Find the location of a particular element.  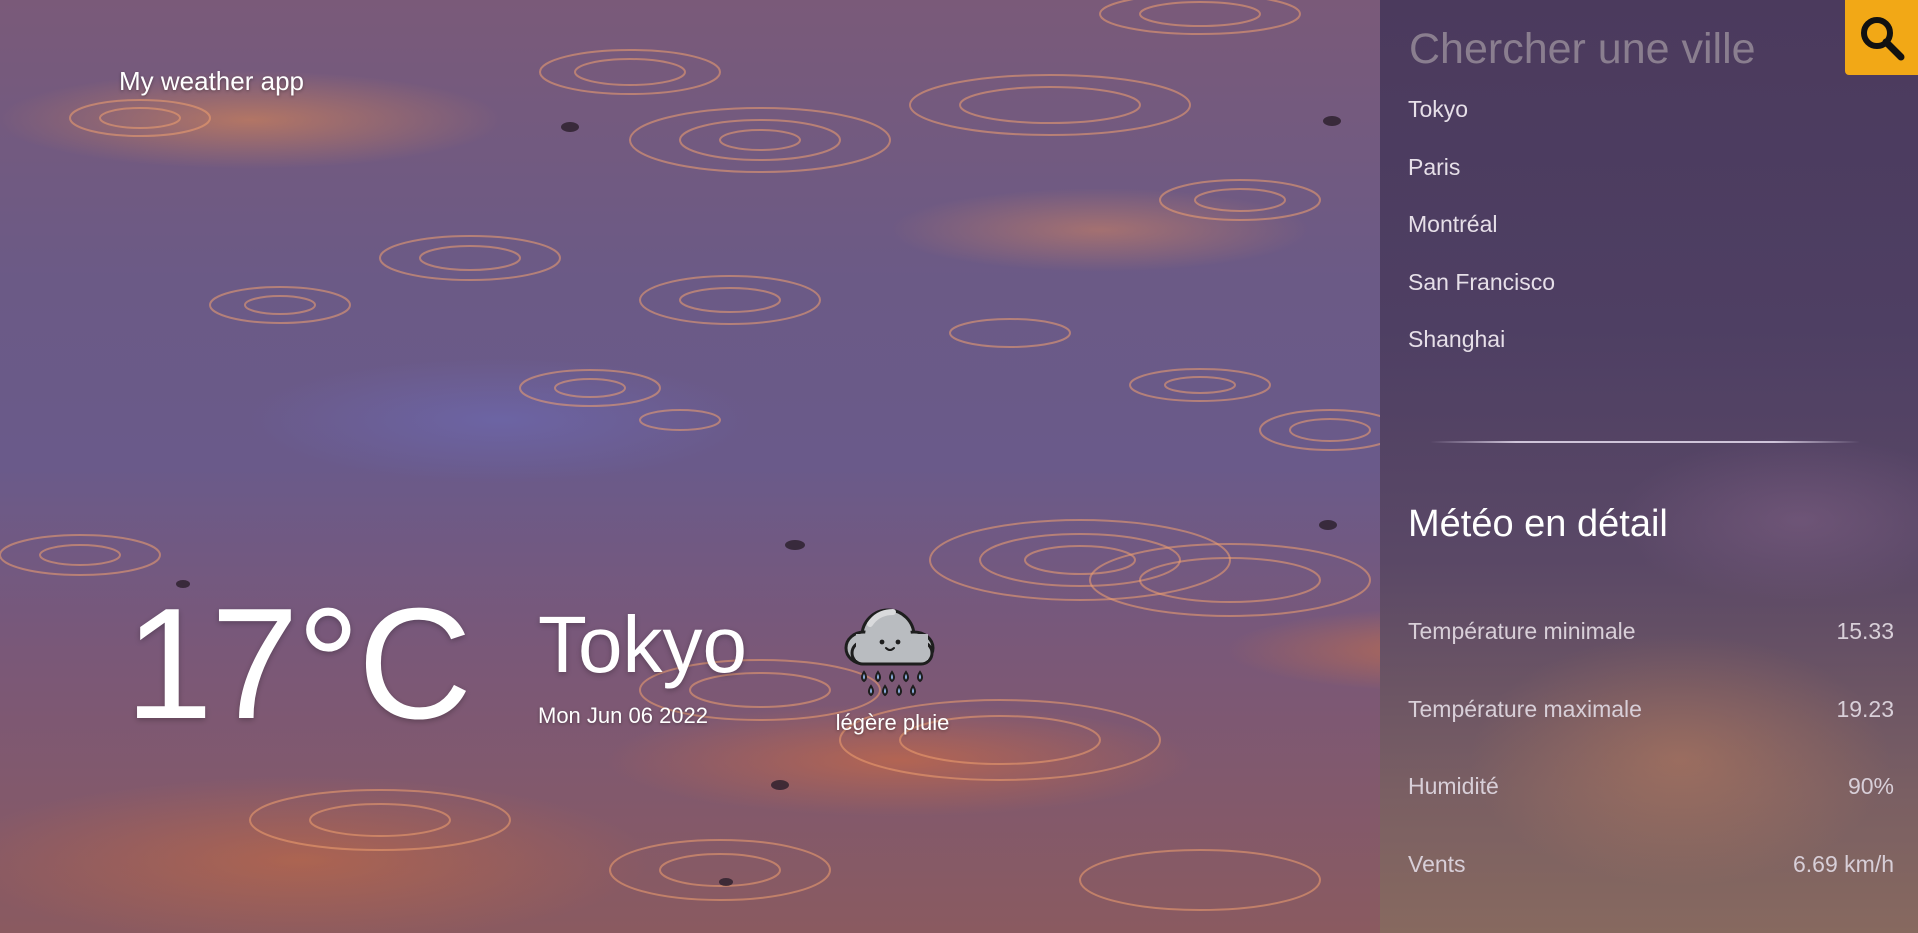

current-location: Tokyo Mon Jun 06 2022 is located at coordinates (642, 667).